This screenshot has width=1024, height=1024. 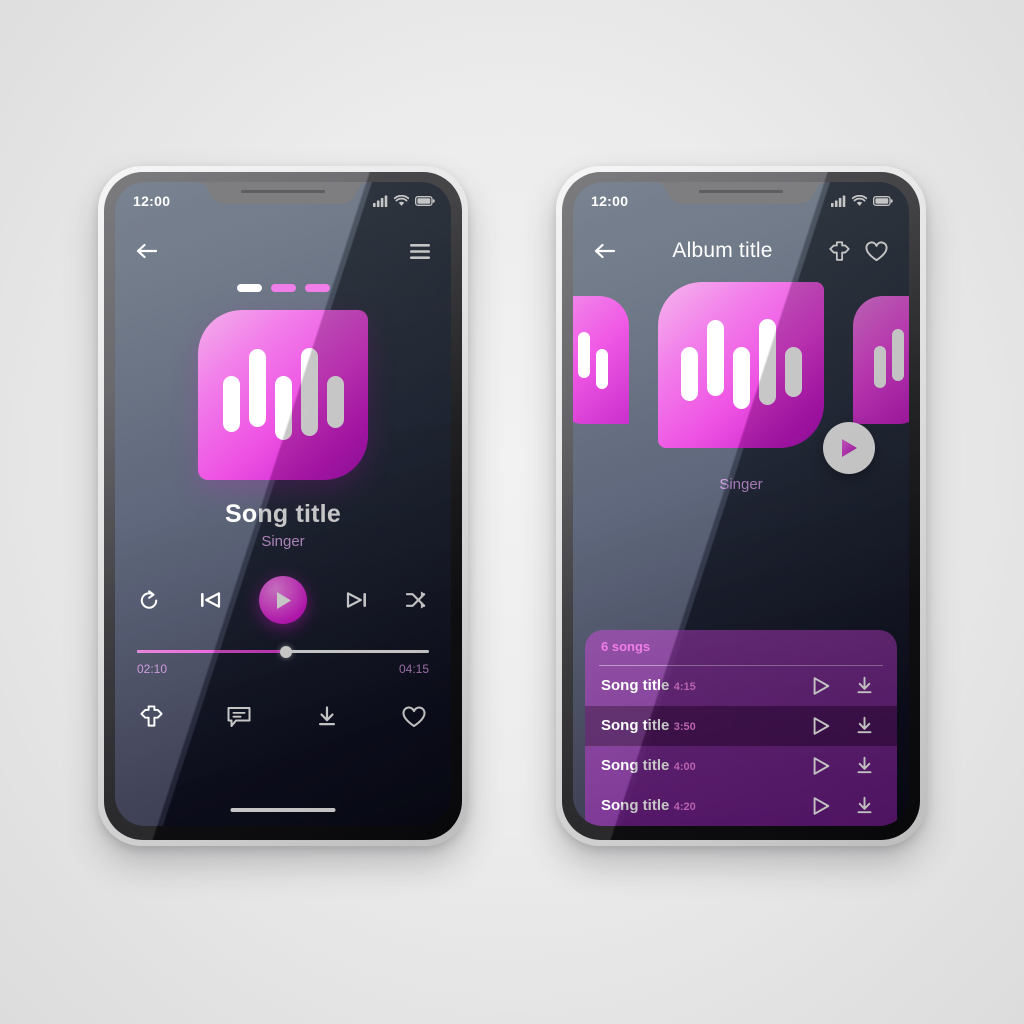 What do you see at coordinates (283, 716) in the screenshot?
I see `action-bar` at bounding box center [283, 716].